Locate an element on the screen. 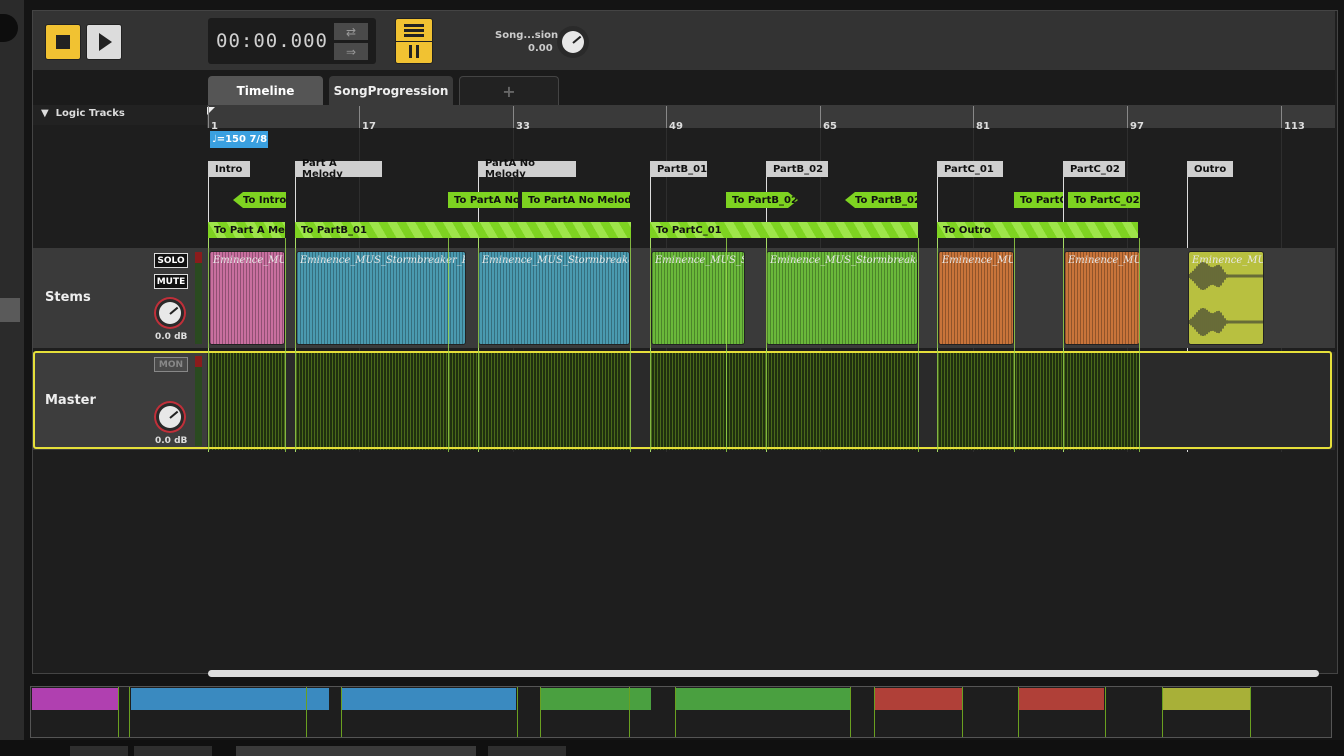 The height and width of the screenshot is (756, 1344). marker-partb-02: PartB_02 is located at coordinates (797, 169).